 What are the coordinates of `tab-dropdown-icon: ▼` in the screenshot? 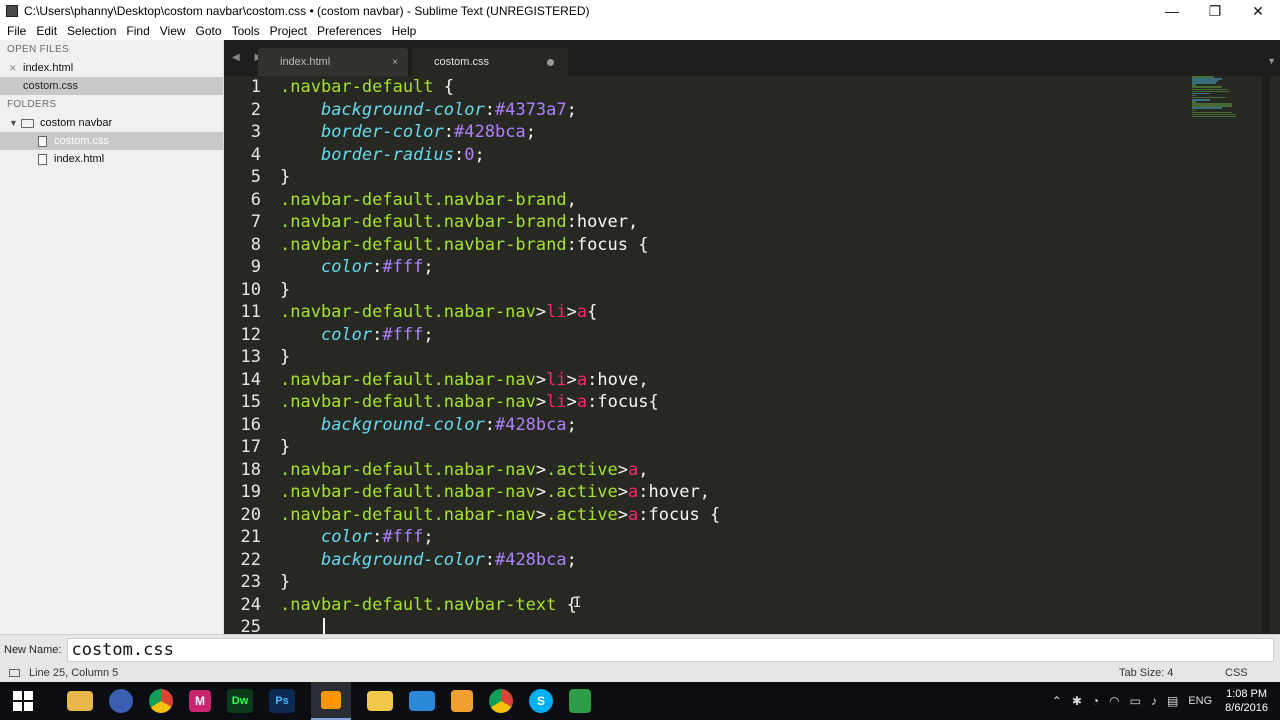 It's located at (1271, 61).